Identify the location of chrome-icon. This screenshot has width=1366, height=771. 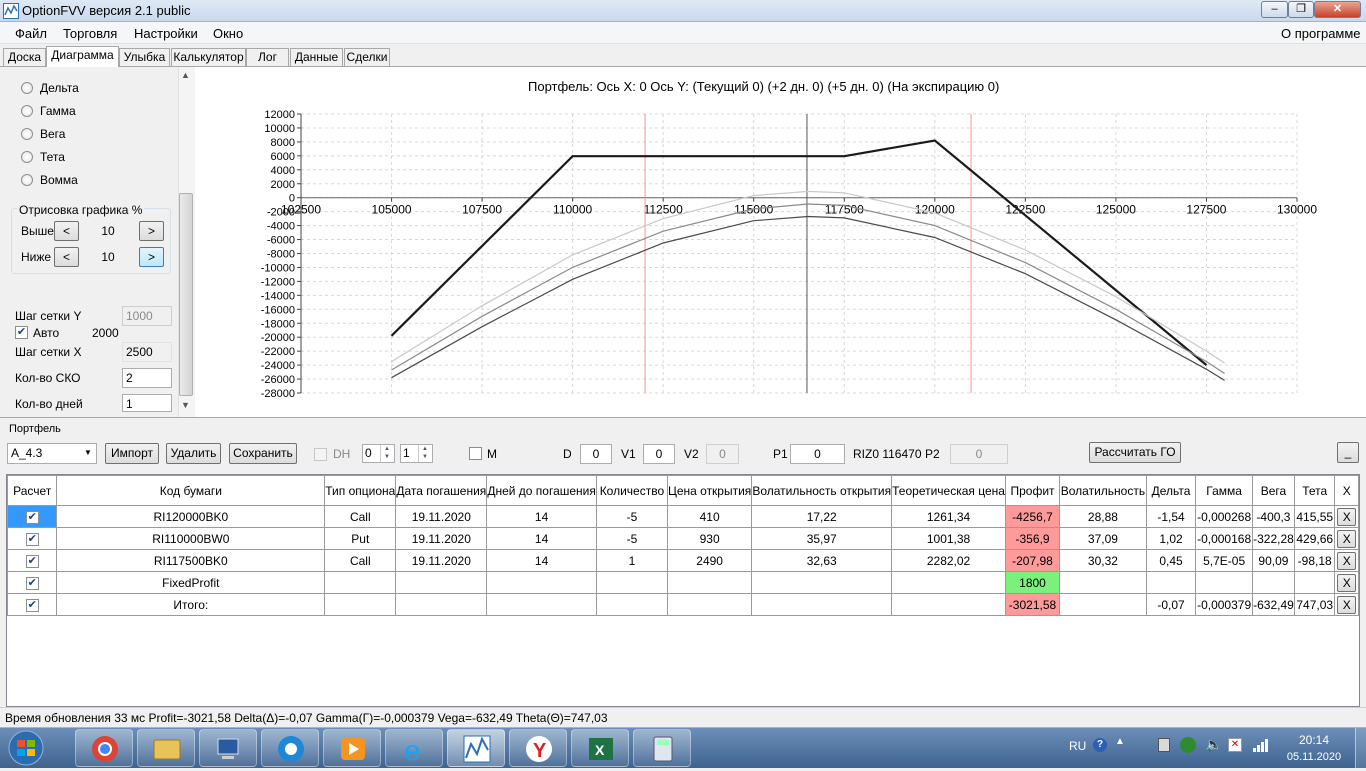
(104, 748).